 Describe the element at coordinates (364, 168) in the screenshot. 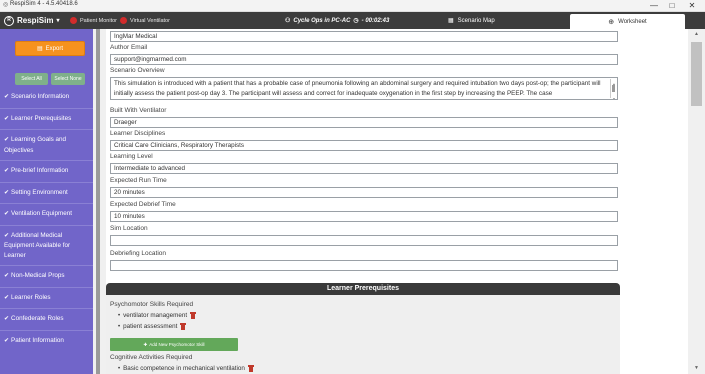

I see `learning-level-field: Intermediate to advanced` at that location.